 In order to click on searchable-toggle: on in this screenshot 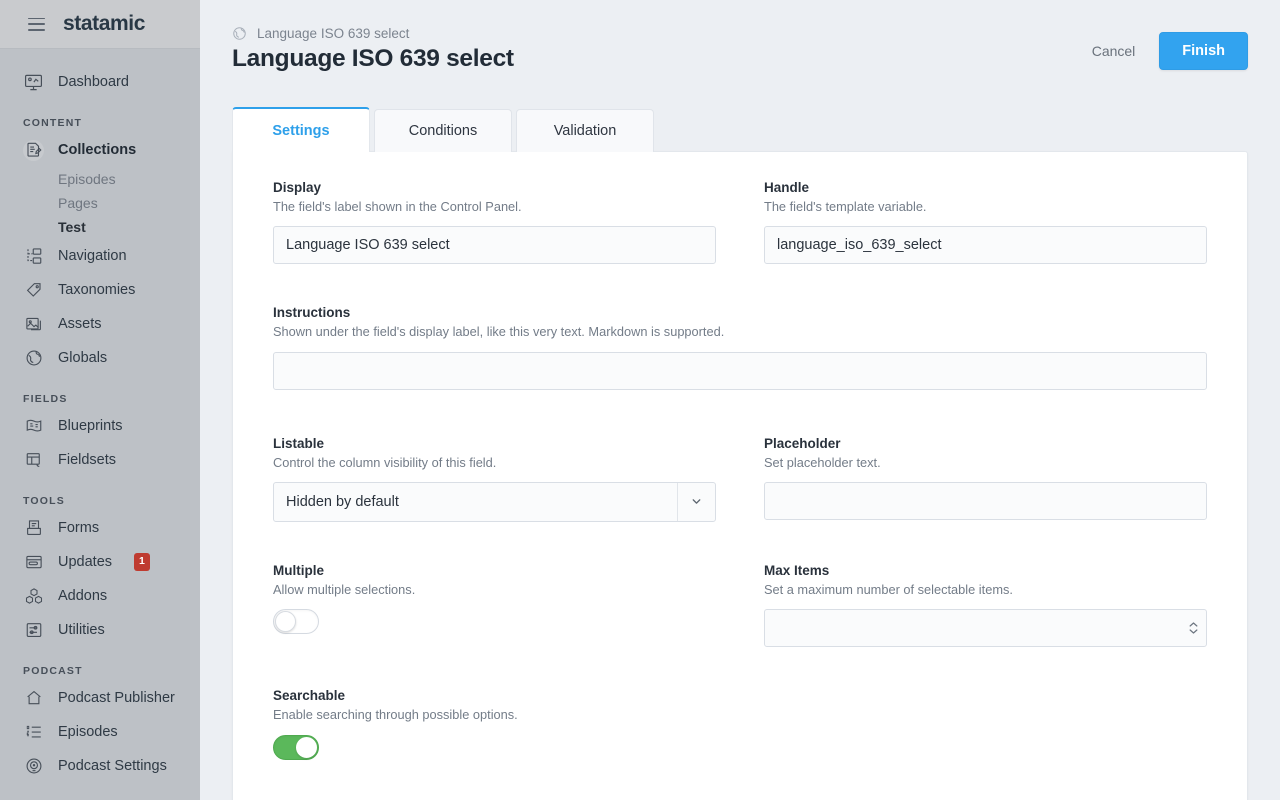, I will do `click(296, 747)`.